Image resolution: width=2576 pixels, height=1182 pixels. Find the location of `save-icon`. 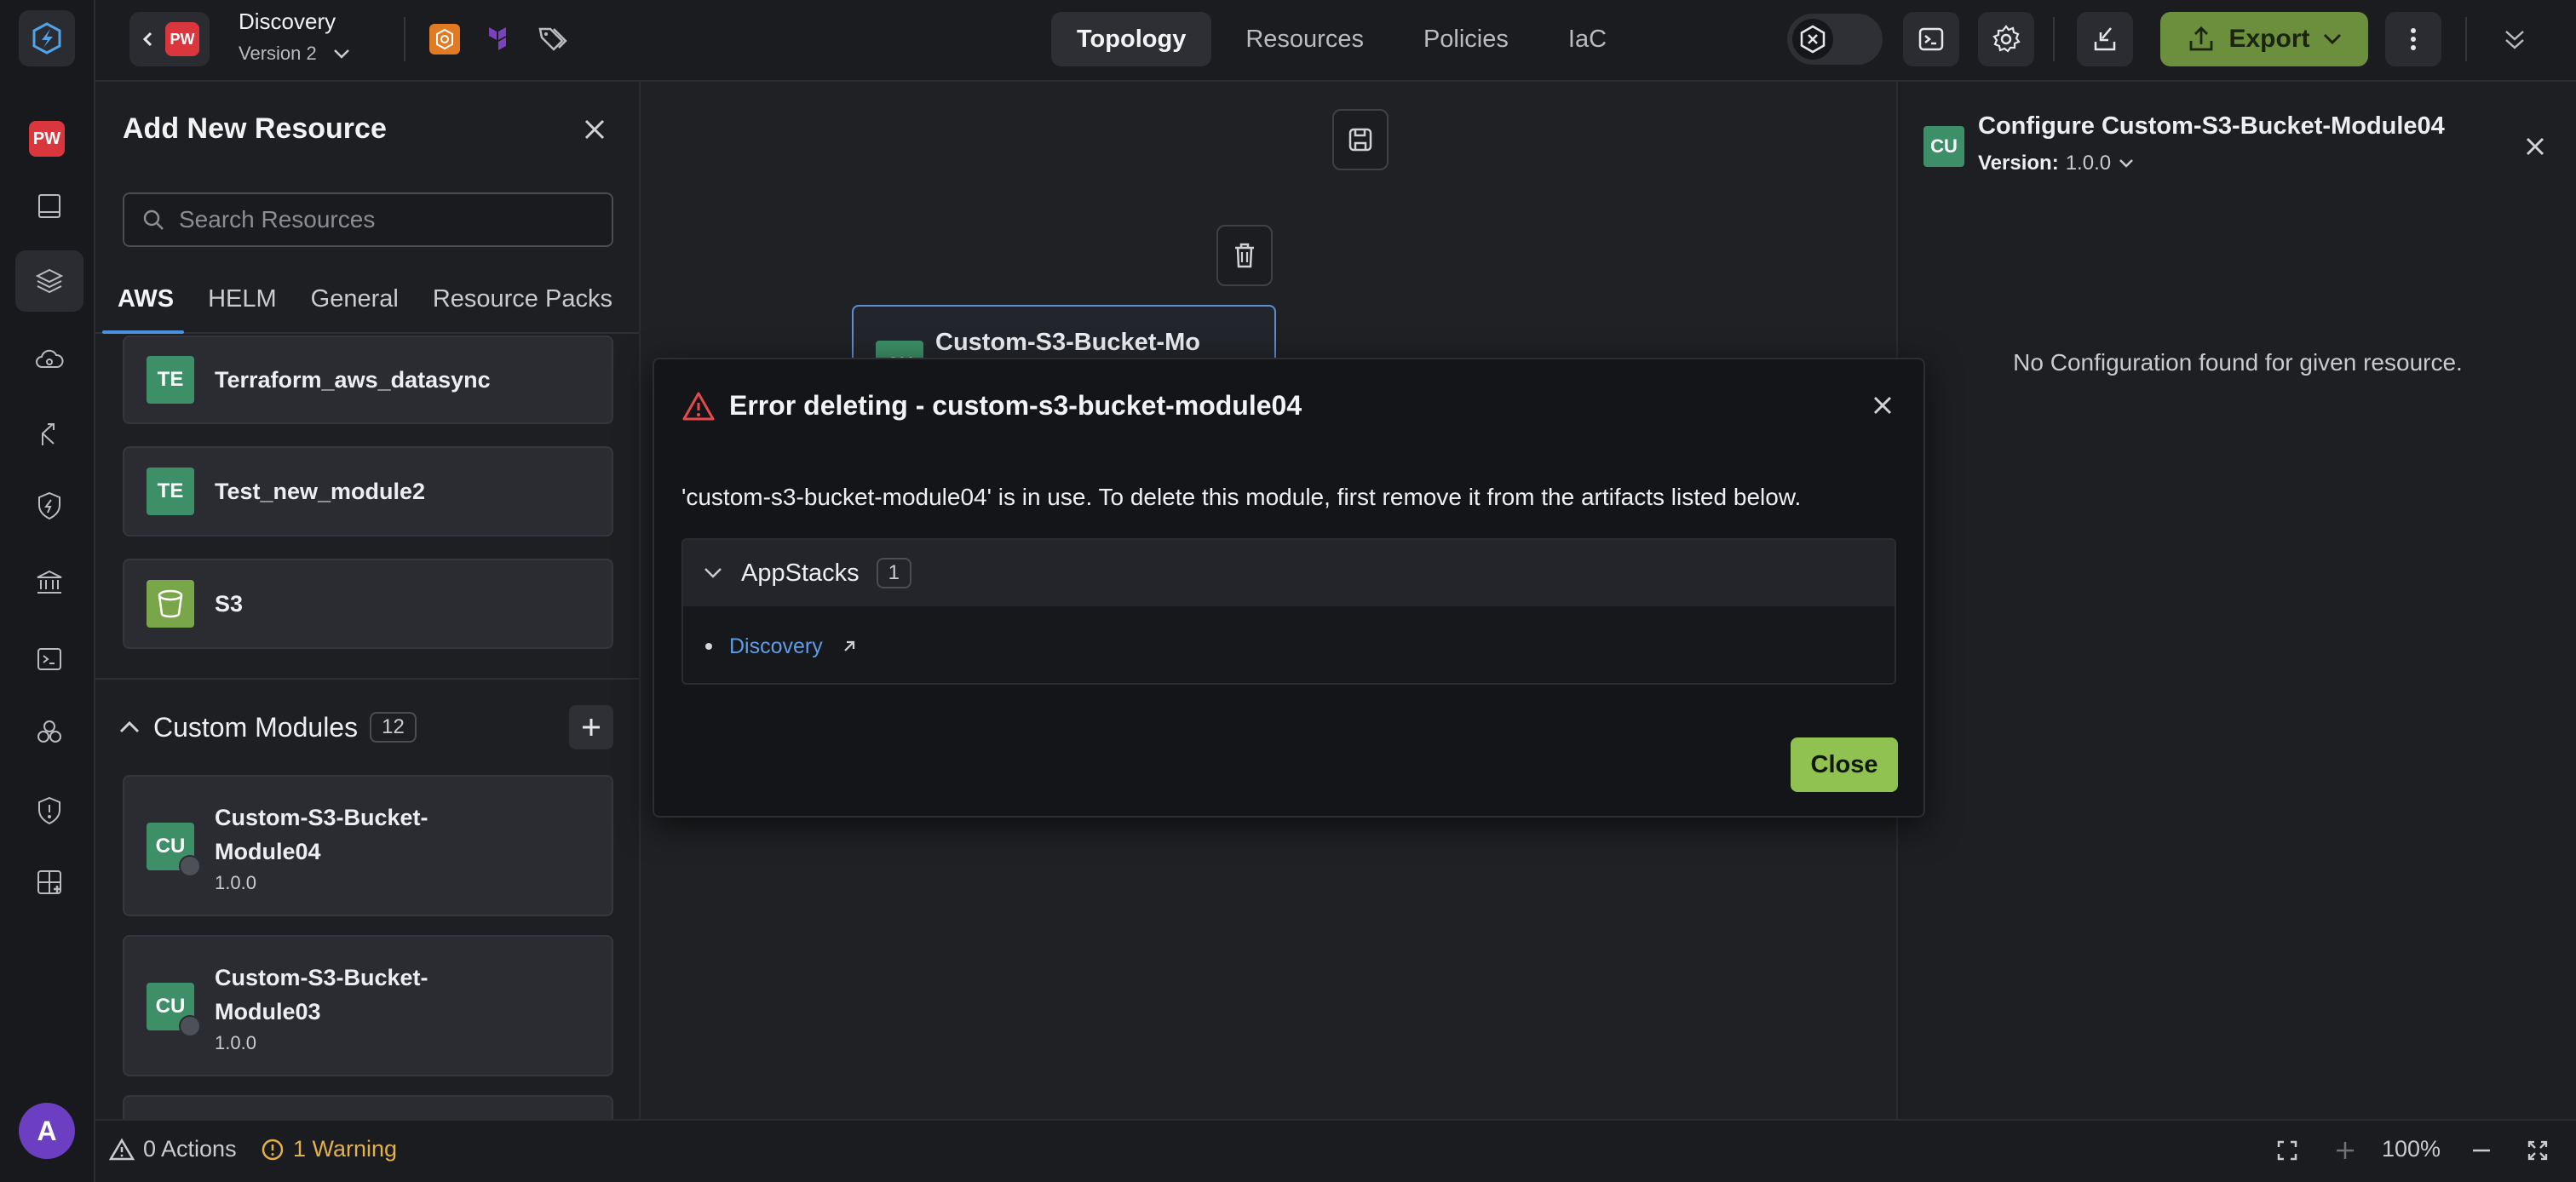

save-icon is located at coordinates (1360, 139).